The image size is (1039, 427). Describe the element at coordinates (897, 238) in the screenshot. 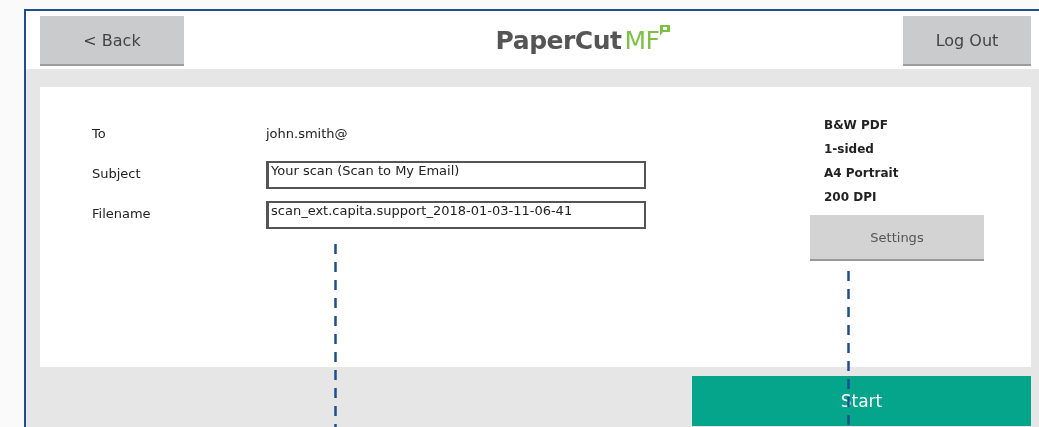

I see `settings-button: Settings` at that location.